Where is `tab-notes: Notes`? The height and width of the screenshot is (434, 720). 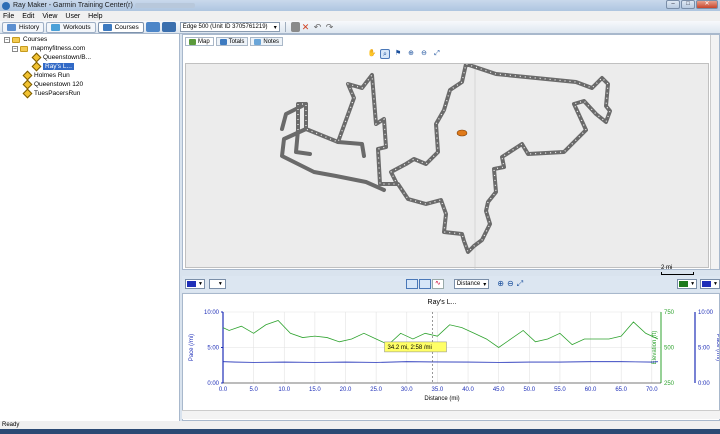 tab-notes: Notes is located at coordinates (267, 41).